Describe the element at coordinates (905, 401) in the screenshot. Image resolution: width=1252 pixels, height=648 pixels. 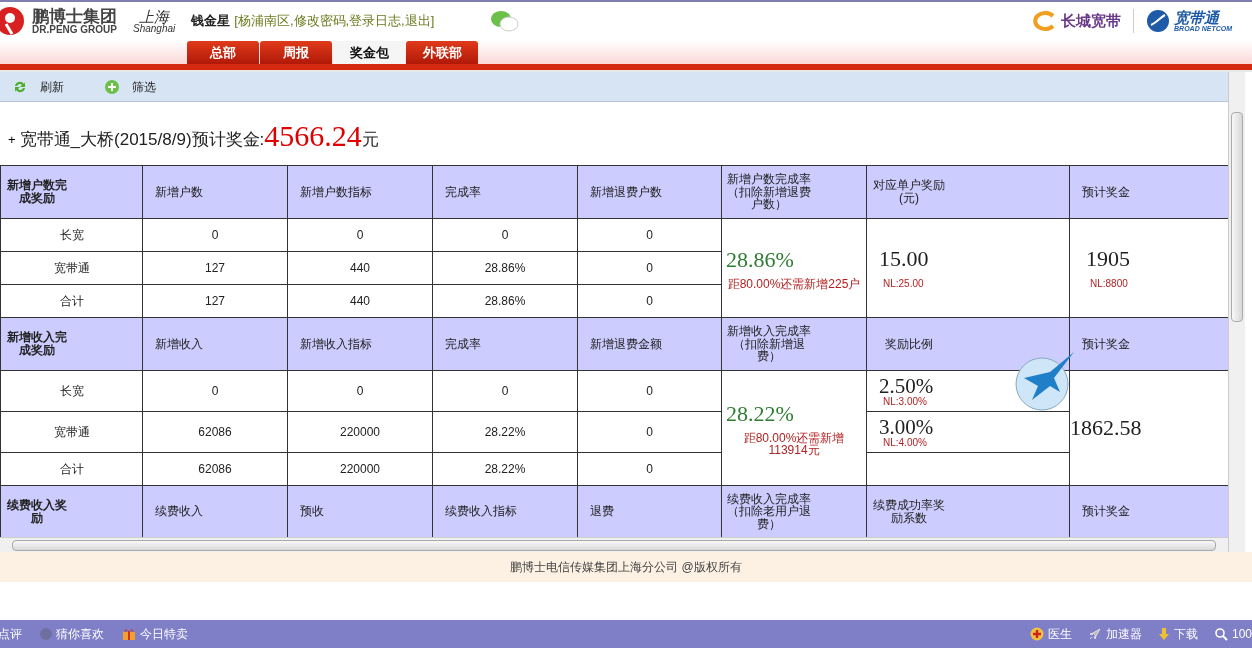
I see `ratio-note: NL:3.00%` at that location.